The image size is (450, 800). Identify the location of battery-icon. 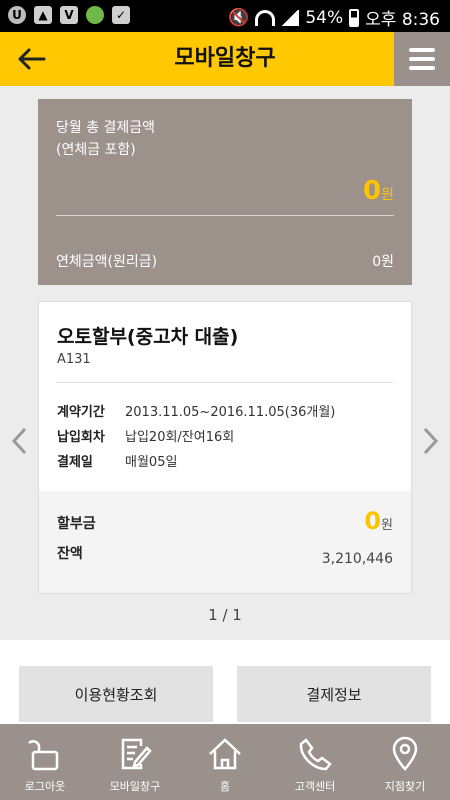
(354, 17).